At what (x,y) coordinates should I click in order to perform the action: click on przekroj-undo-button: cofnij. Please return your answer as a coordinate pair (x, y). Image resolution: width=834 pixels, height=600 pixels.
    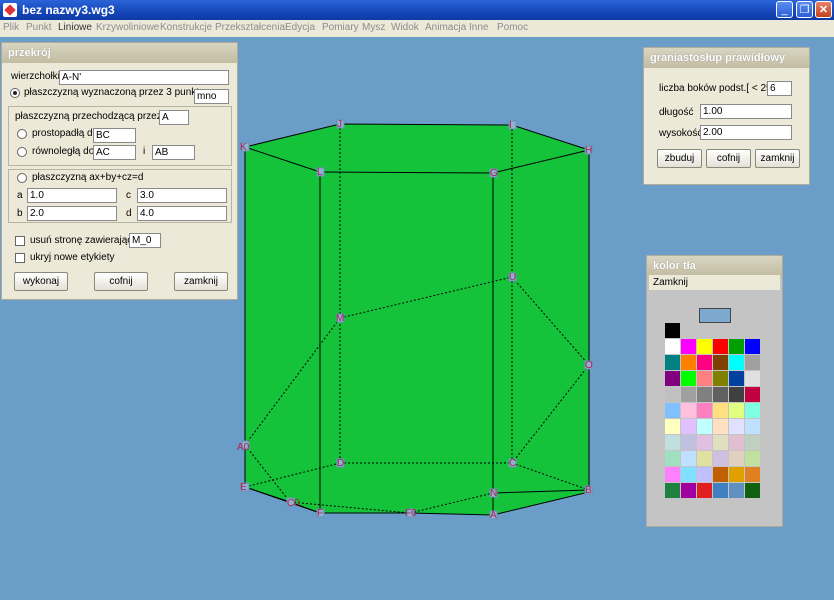
    Looking at the image, I should click on (121, 281).